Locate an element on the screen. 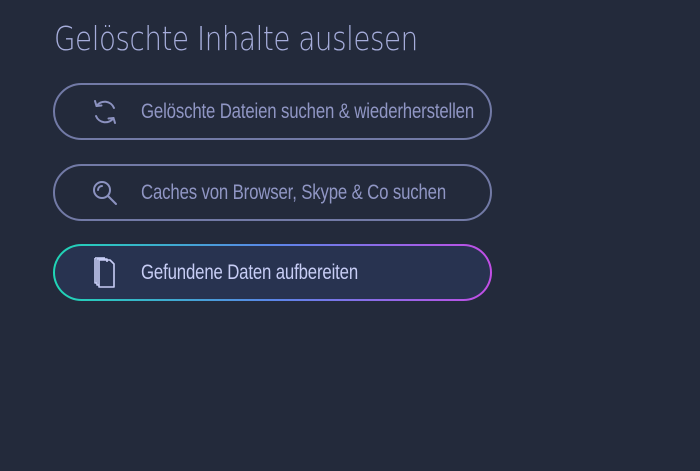 The width and height of the screenshot is (700, 471). process-found-data-button: Gefundene Daten aufbereiten is located at coordinates (272, 272).